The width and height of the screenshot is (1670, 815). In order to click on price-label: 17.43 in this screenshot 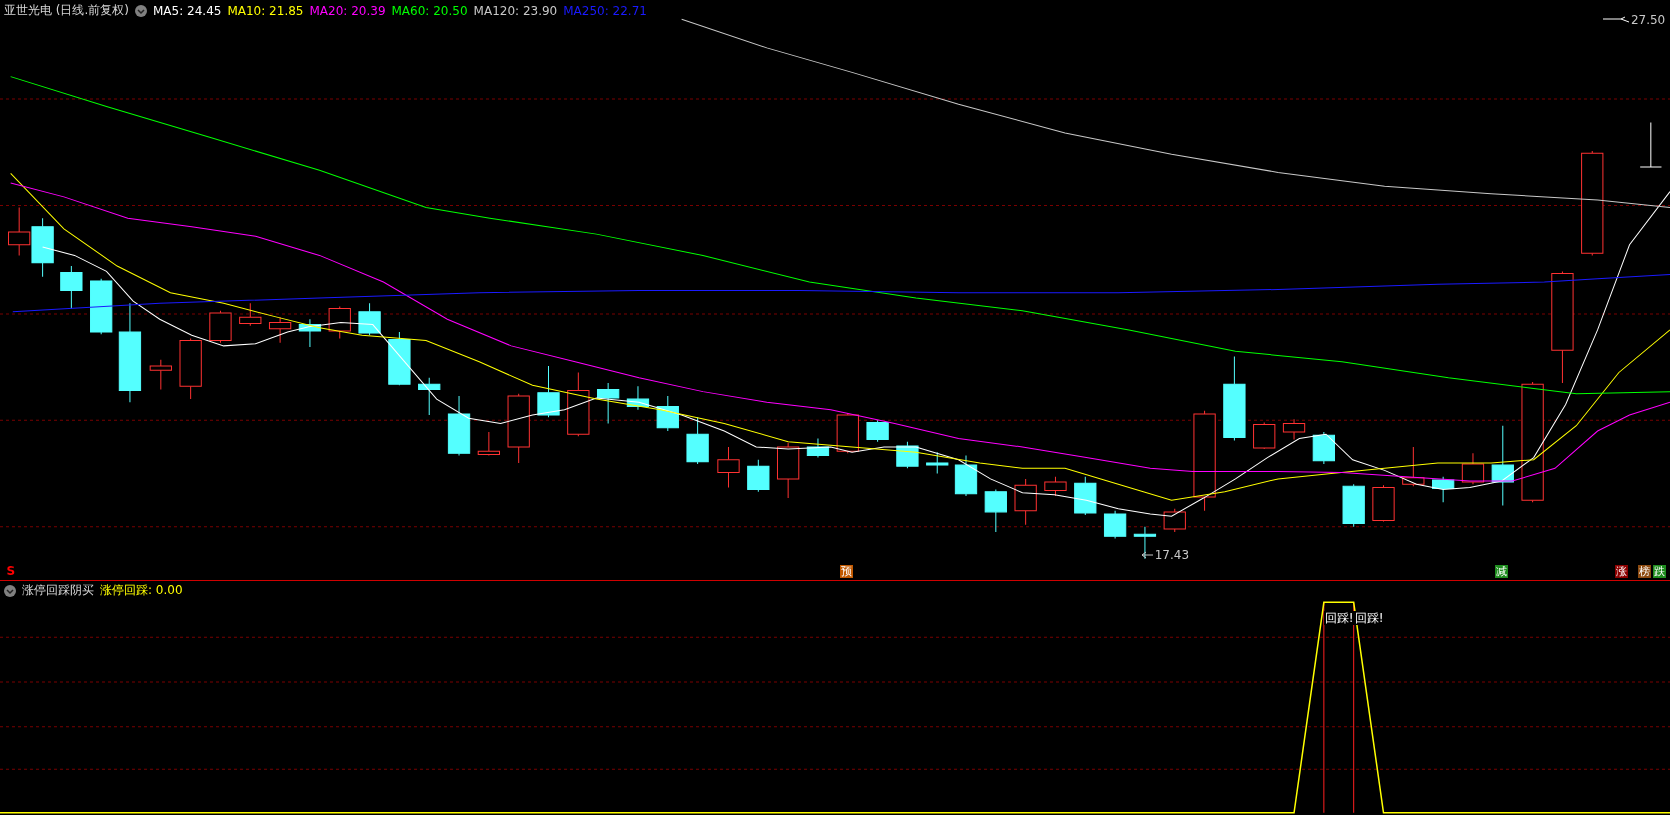, I will do `click(1171, 555)`.